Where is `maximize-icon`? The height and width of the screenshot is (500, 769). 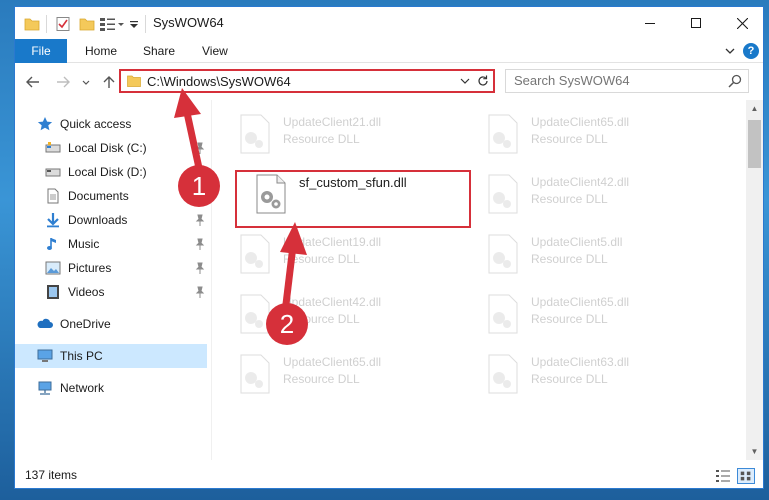
maximize-icon is located at coordinates (696, 23).